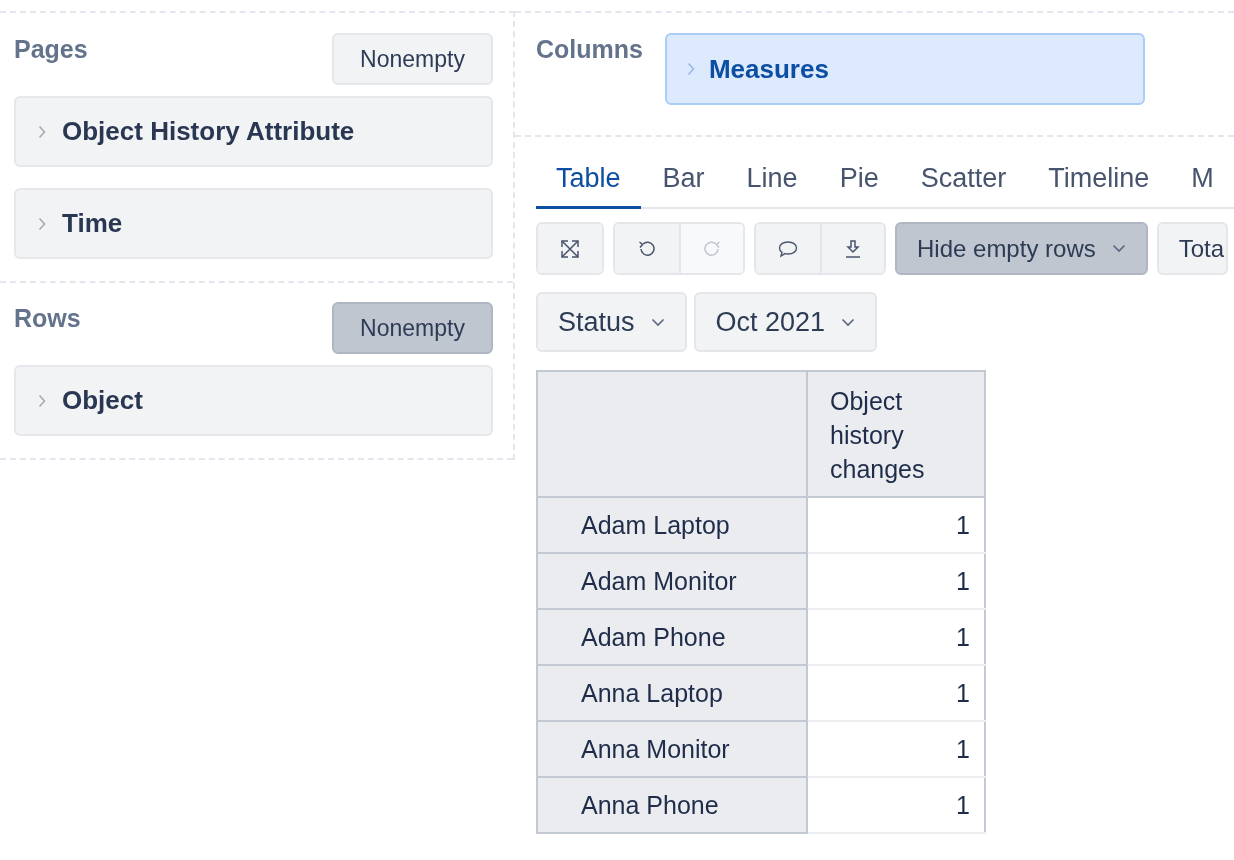 Image resolution: width=1234 pixels, height=860 pixels. I want to click on download-icon, so click(853, 248).